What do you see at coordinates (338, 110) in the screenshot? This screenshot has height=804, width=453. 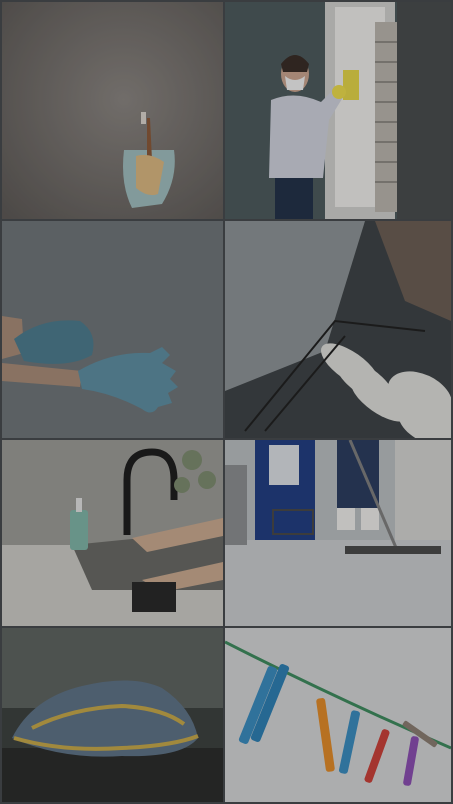 I see `photo-window-cleaning` at bounding box center [338, 110].